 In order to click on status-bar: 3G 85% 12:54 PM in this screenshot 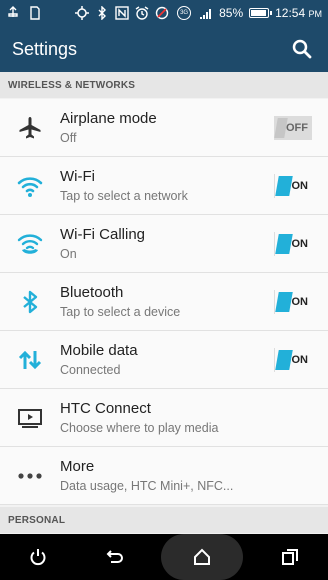, I will do `click(164, 13)`.